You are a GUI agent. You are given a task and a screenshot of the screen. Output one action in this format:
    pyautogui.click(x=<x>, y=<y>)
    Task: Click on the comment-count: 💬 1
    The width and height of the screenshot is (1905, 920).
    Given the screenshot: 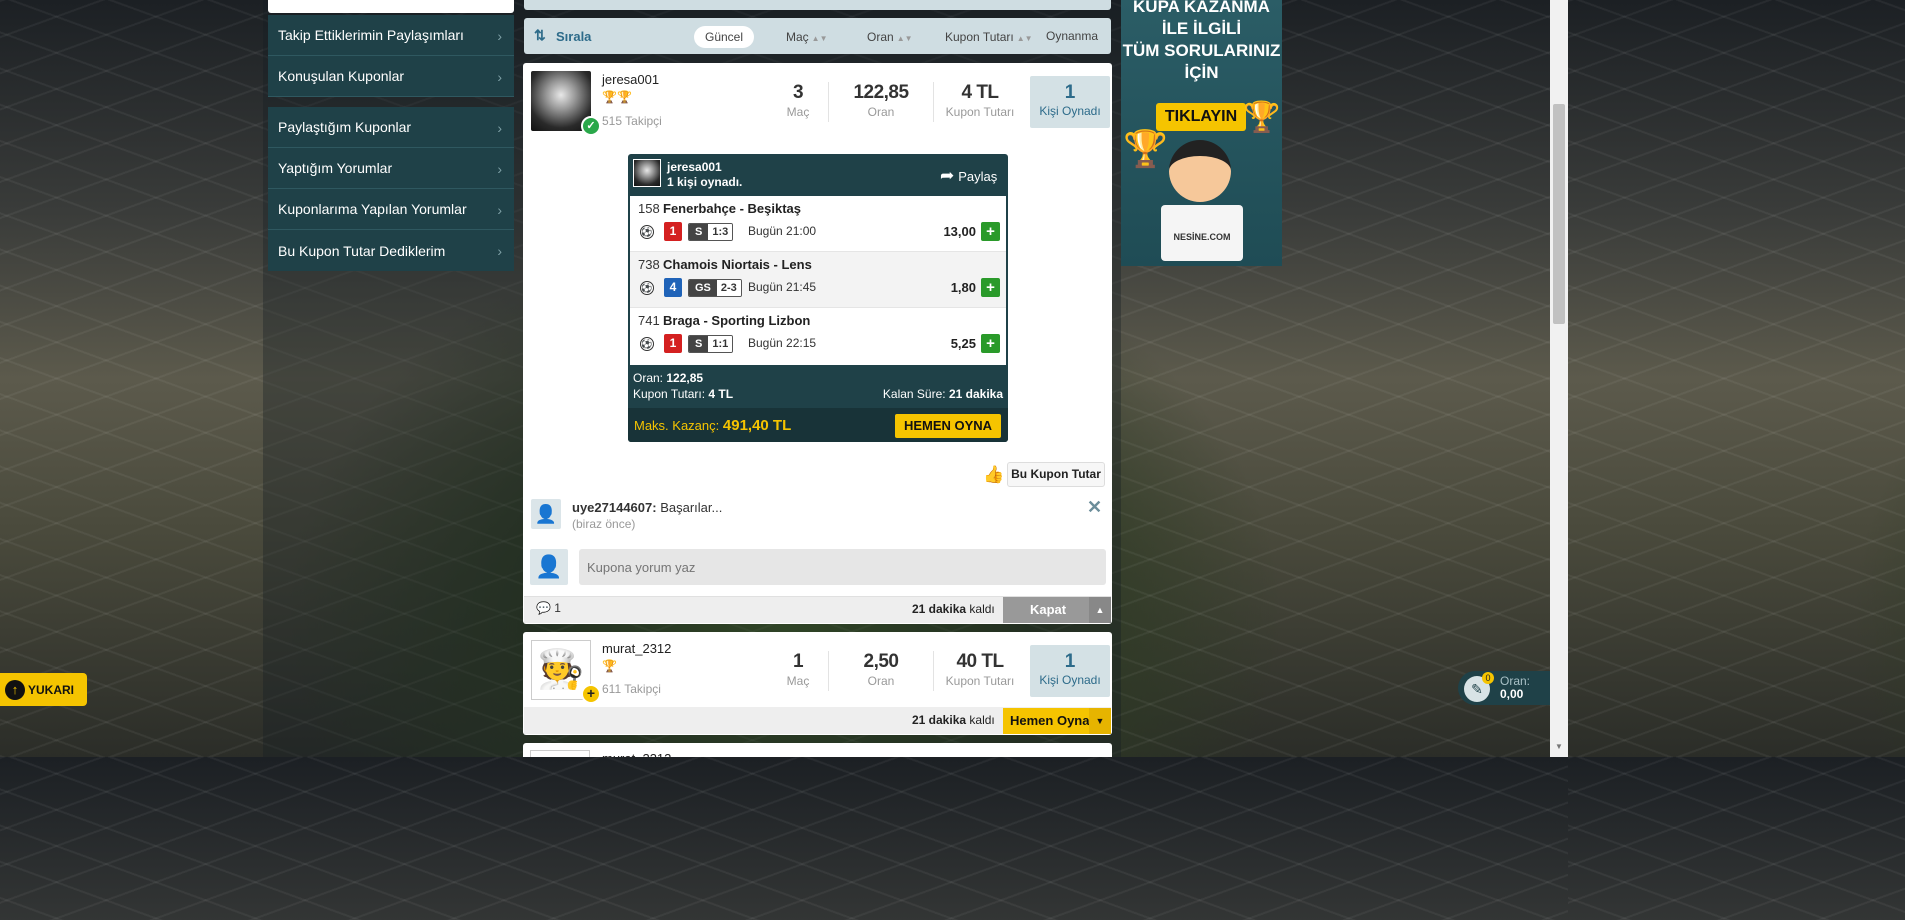 What is the action you would take?
    pyautogui.click(x=548, y=608)
    